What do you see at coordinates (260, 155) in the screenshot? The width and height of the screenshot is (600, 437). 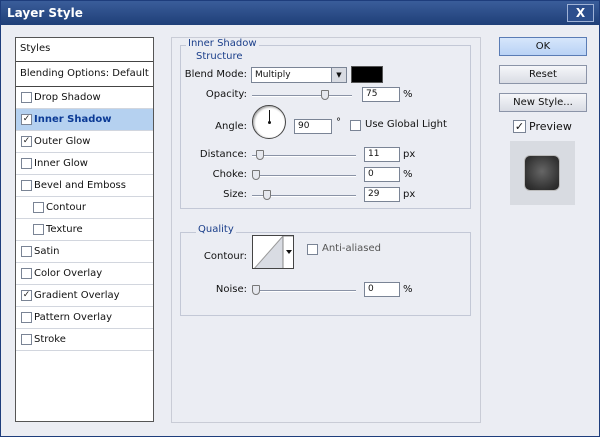 I see `distance-slider-thumb` at bounding box center [260, 155].